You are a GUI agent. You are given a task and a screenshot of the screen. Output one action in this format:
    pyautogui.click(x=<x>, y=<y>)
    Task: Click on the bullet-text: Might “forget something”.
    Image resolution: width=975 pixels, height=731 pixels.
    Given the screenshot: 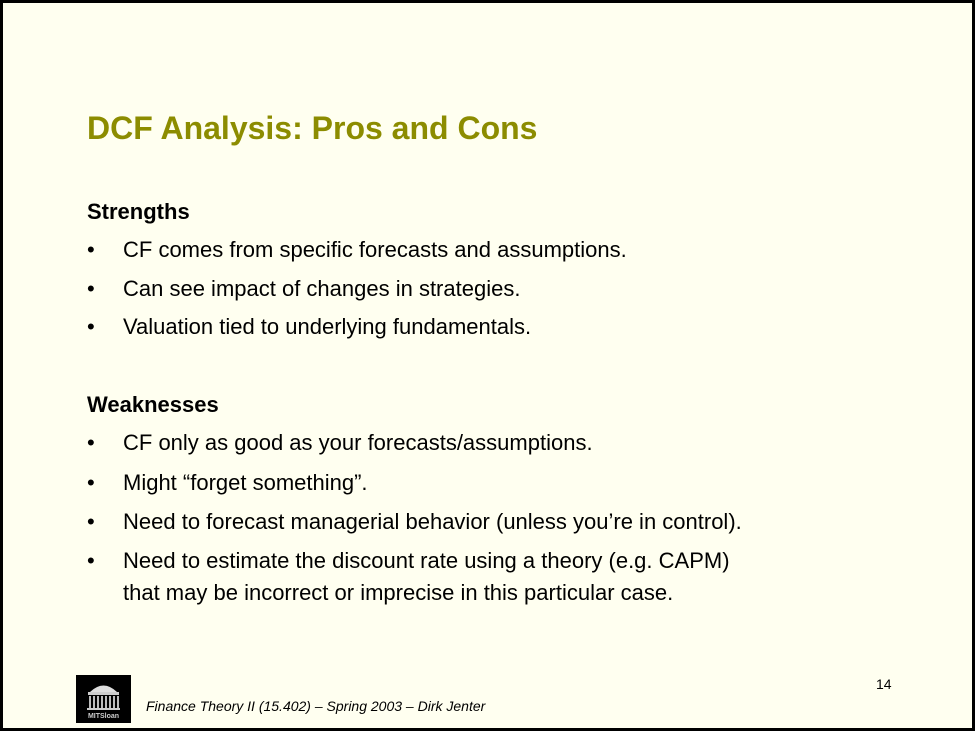 What is the action you would take?
    pyautogui.click(x=245, y=482)
    